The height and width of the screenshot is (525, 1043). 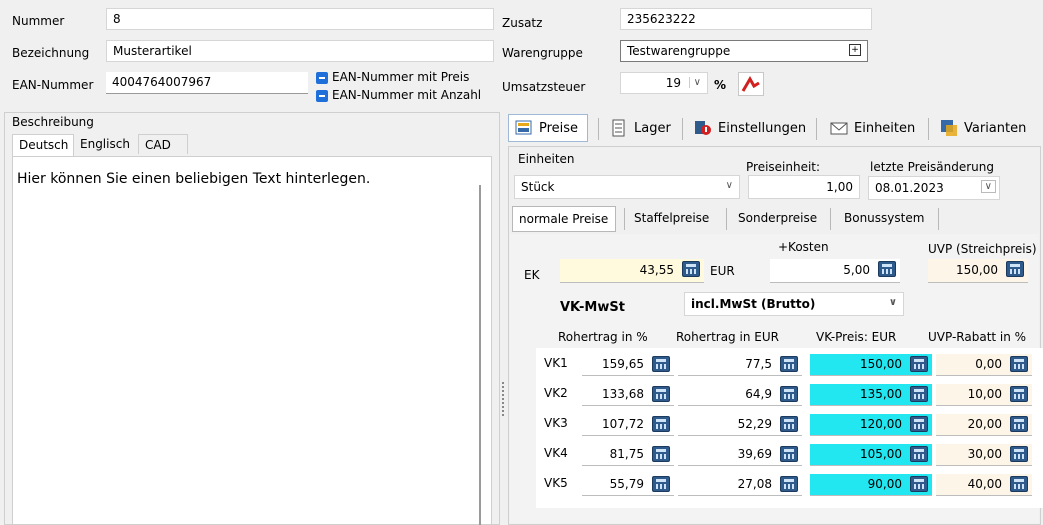 I want to click on rohertrag-pct-field: 159,65, so click(x=628, y=365).